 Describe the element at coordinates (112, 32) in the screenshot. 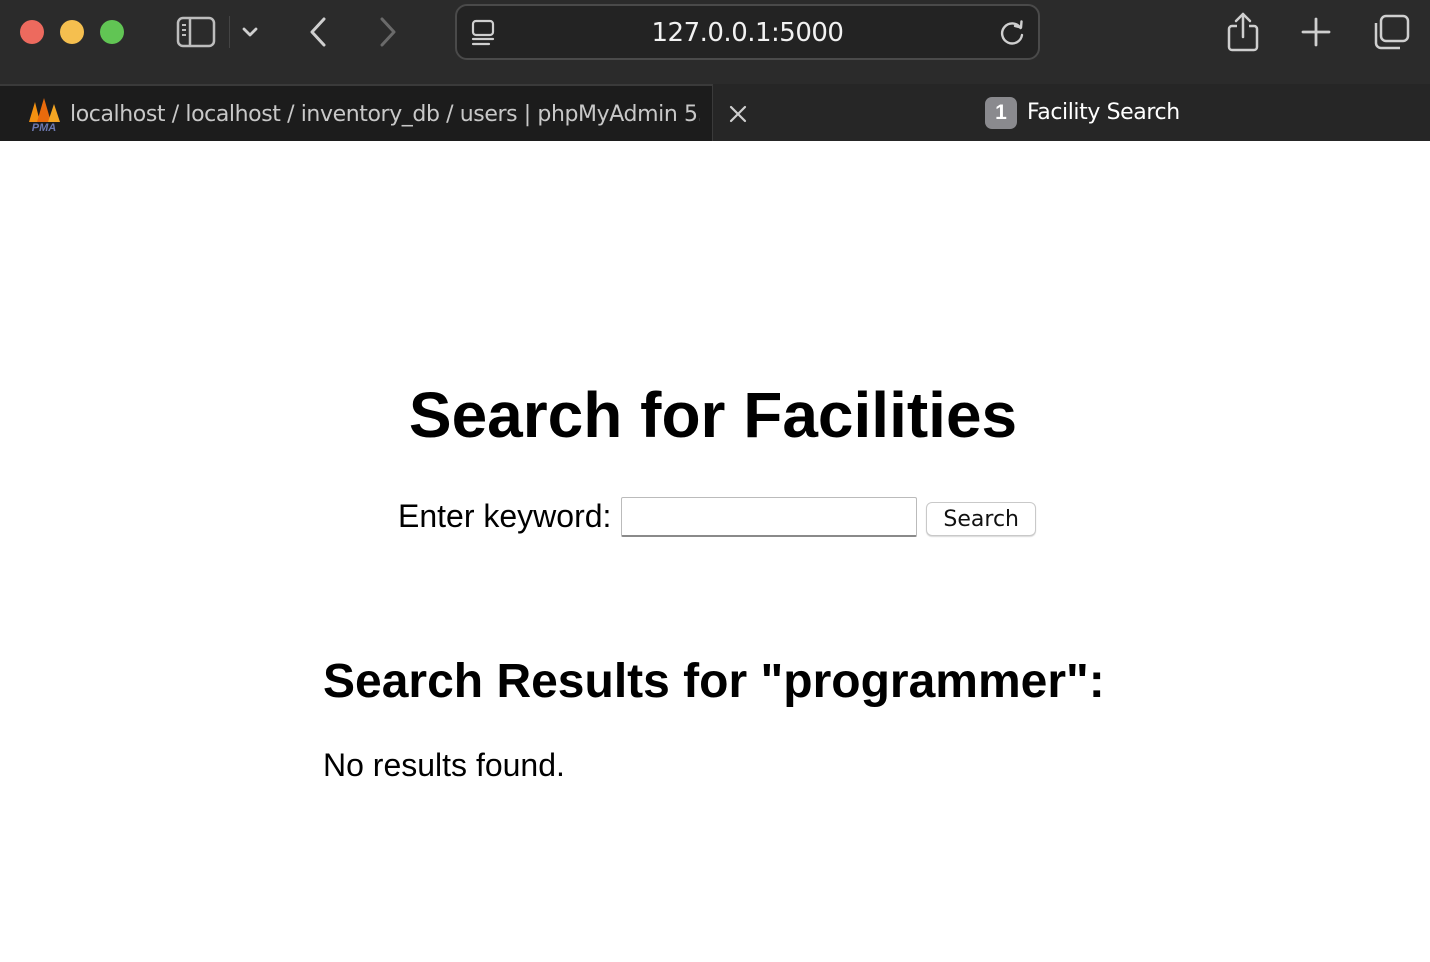

I see `window-zoom-button` at that location.